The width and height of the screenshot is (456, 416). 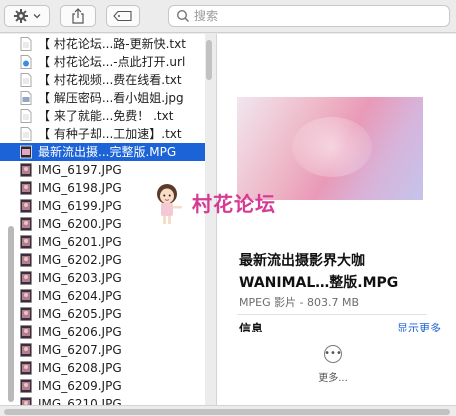 I want to click on file-name: IMG_6201.JPG, so click(x=80, y=242).